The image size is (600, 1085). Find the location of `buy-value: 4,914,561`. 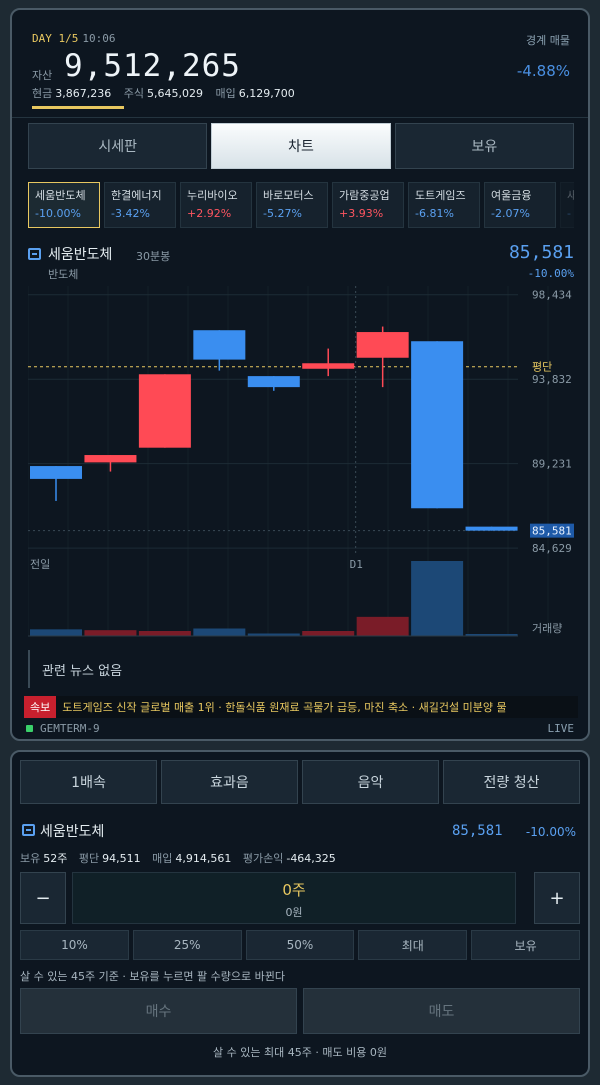

buy-value: 4,914,561 is located at coordinates (203, 858).